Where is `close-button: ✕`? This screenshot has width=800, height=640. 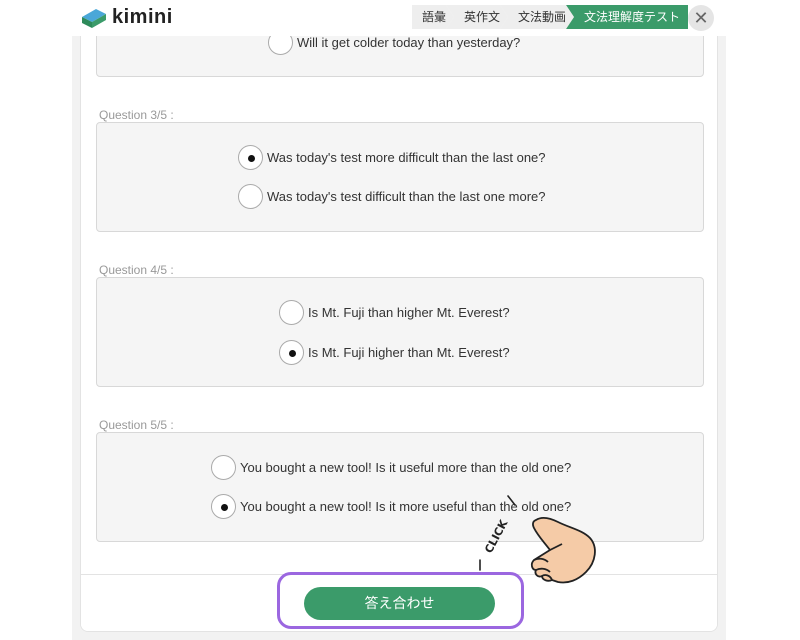
close-button: ✕ is located at coordinates (701, 18).